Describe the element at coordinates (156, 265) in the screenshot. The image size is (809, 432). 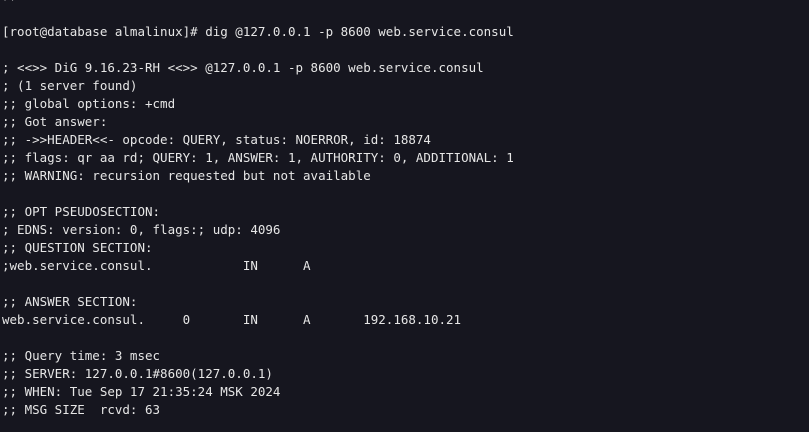
I see `question-record-line: ;web.service.consul. IN A` at that location.